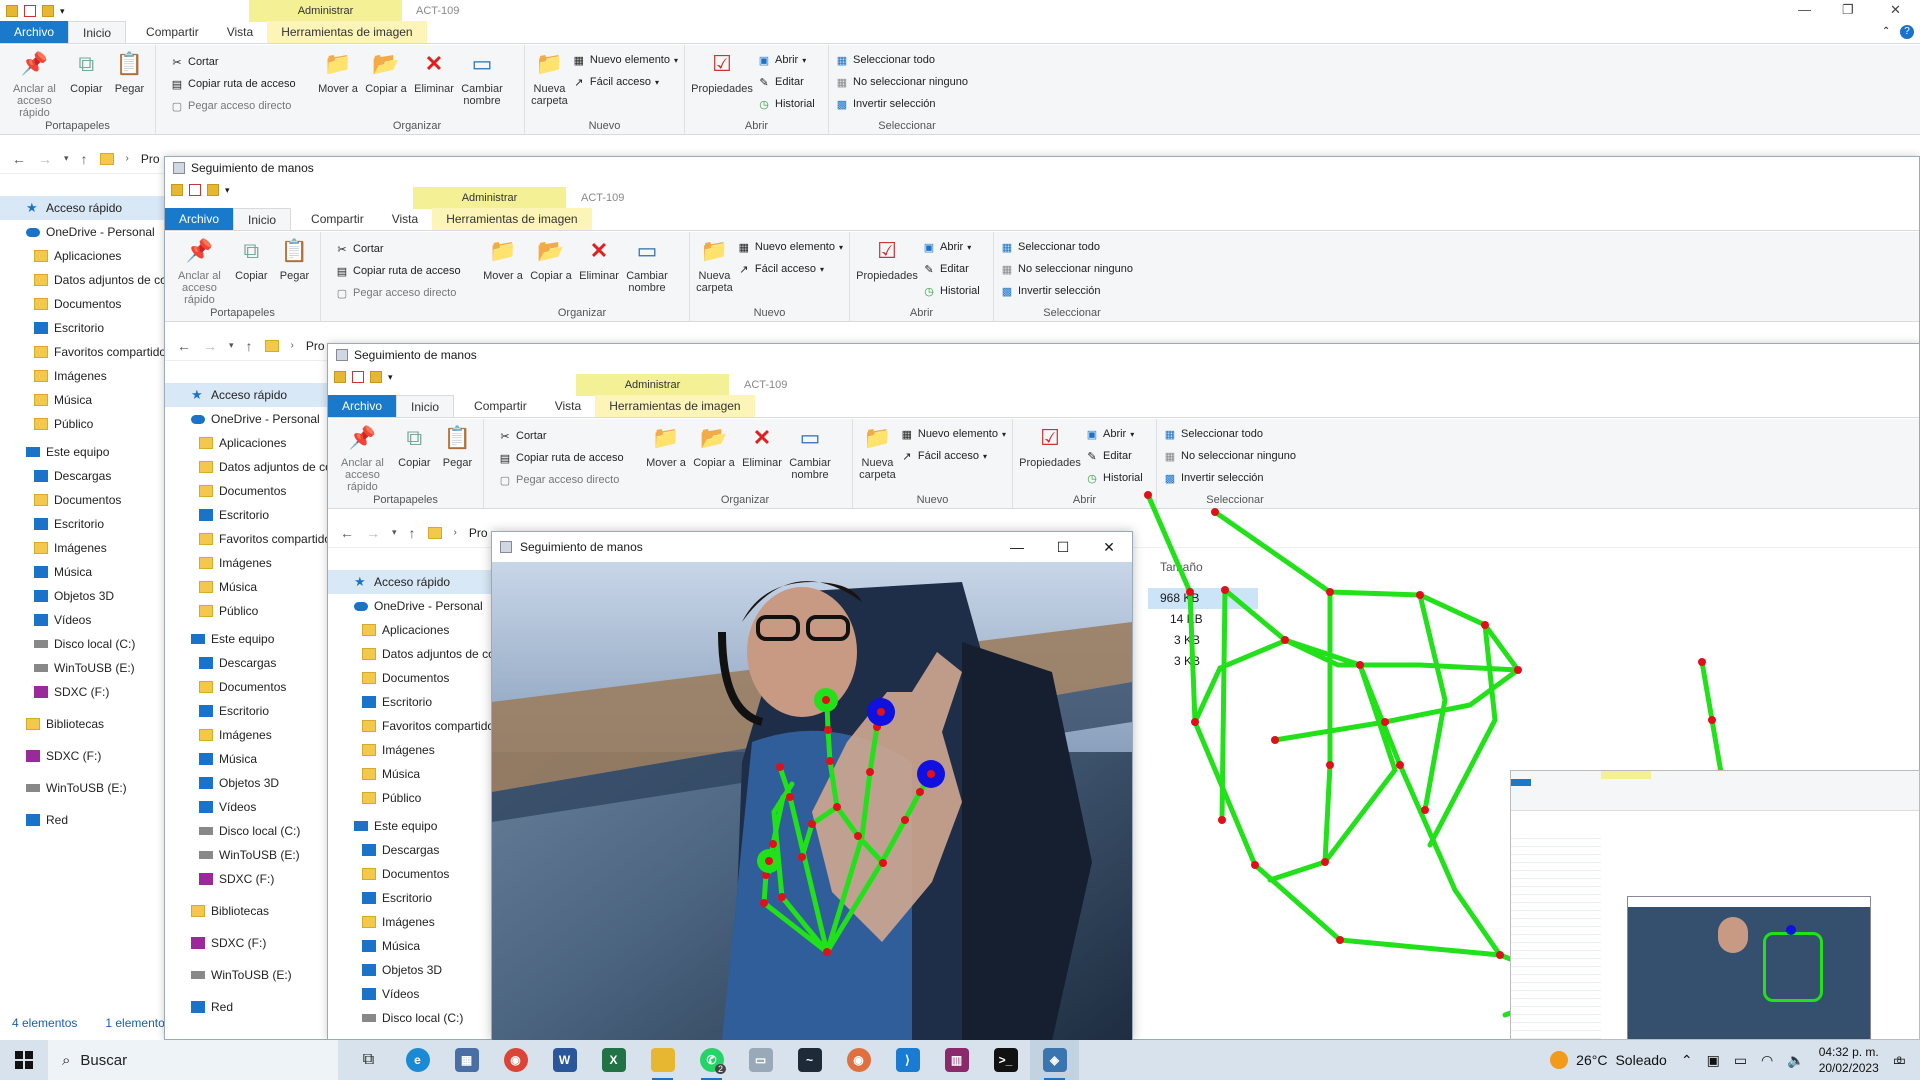 Image resolution: width=1920 pixels, height=1080 pixels. What do you see at coordinates (1054, 1060) in the screenshot?
I see `taskbar-python: ◈` at bounding box center [1054, 1060].